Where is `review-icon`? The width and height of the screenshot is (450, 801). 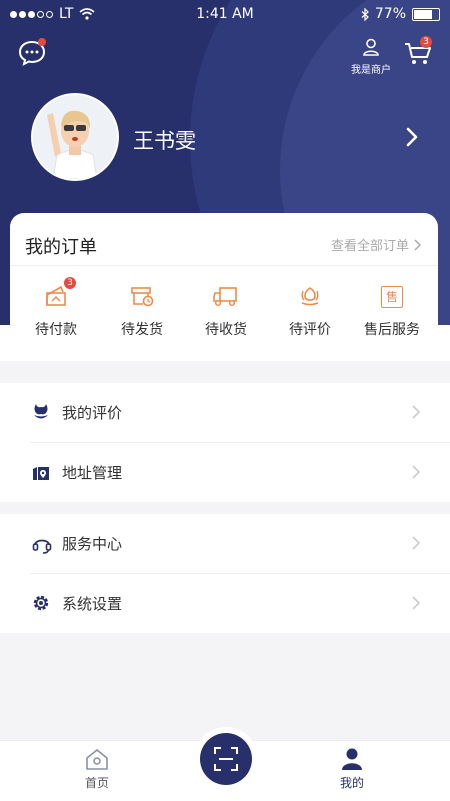
review-icon is located at coordinates (41, 411).